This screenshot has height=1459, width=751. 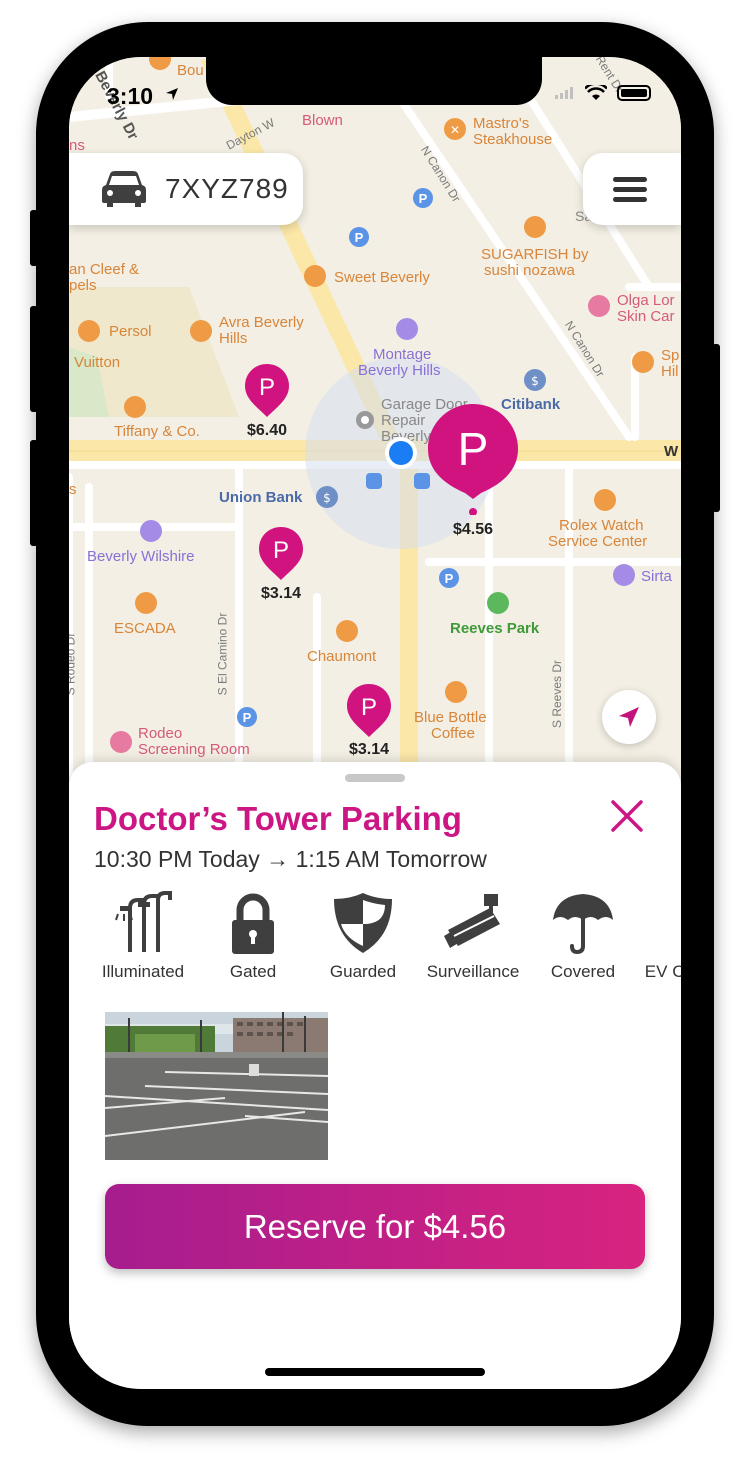 I want to click on amenity-illuminated: Illuminated, so click(x=143, y=936).